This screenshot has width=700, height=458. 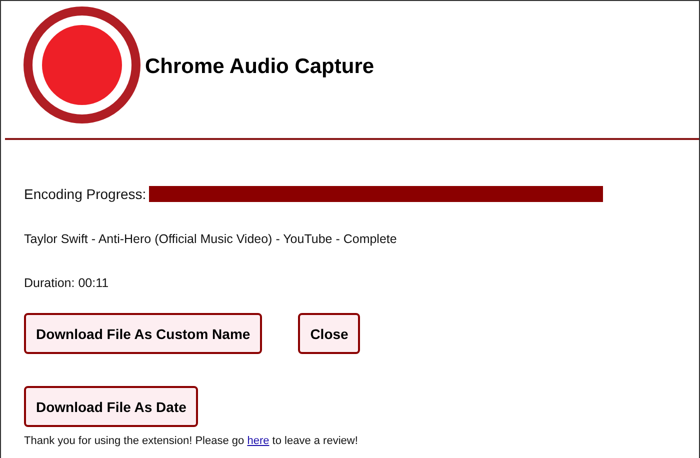 What do you see at coordinates (85, 194) in the screenshot?
I see `progress-label: Encoding Progress:` at bounding box center [85, 194].